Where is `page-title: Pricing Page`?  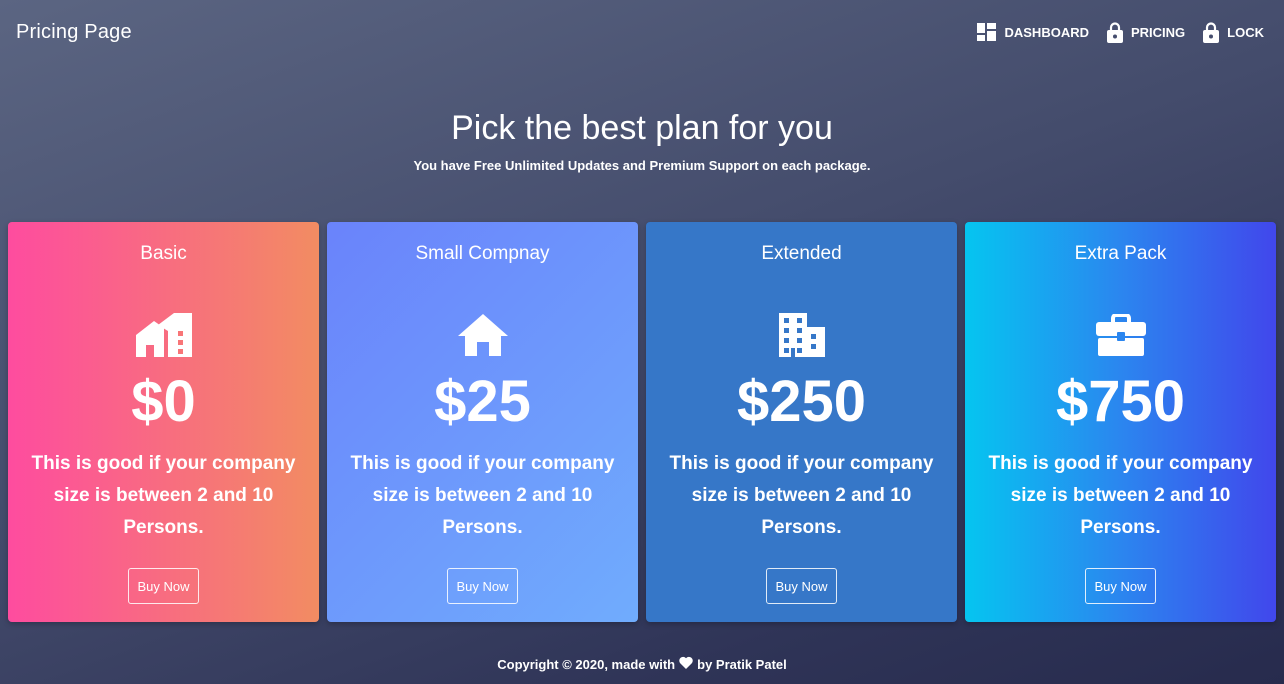 page-title: Pricing Page is located at coordinates (74, 31).